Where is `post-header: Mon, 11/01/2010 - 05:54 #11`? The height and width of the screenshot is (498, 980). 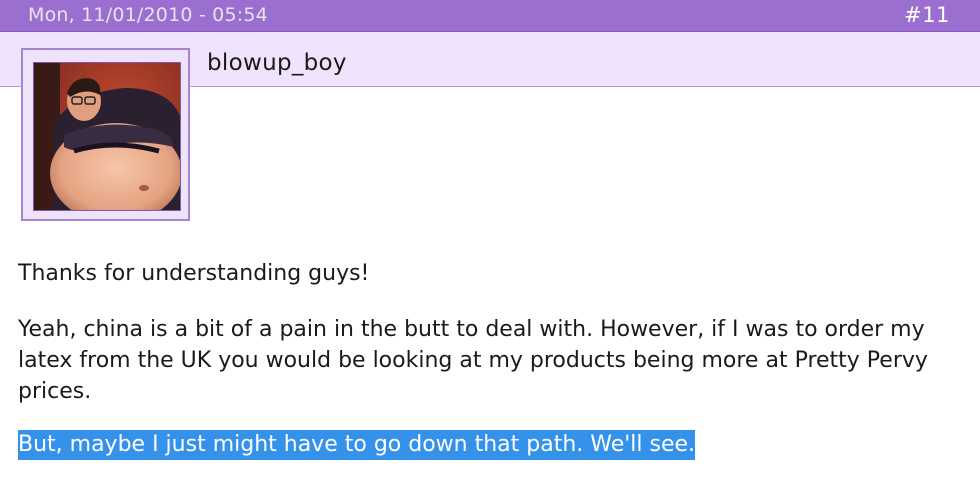 post-header: Mon, 11/01/2010 - 05:54 #11 is located at coordinates (490, 16).